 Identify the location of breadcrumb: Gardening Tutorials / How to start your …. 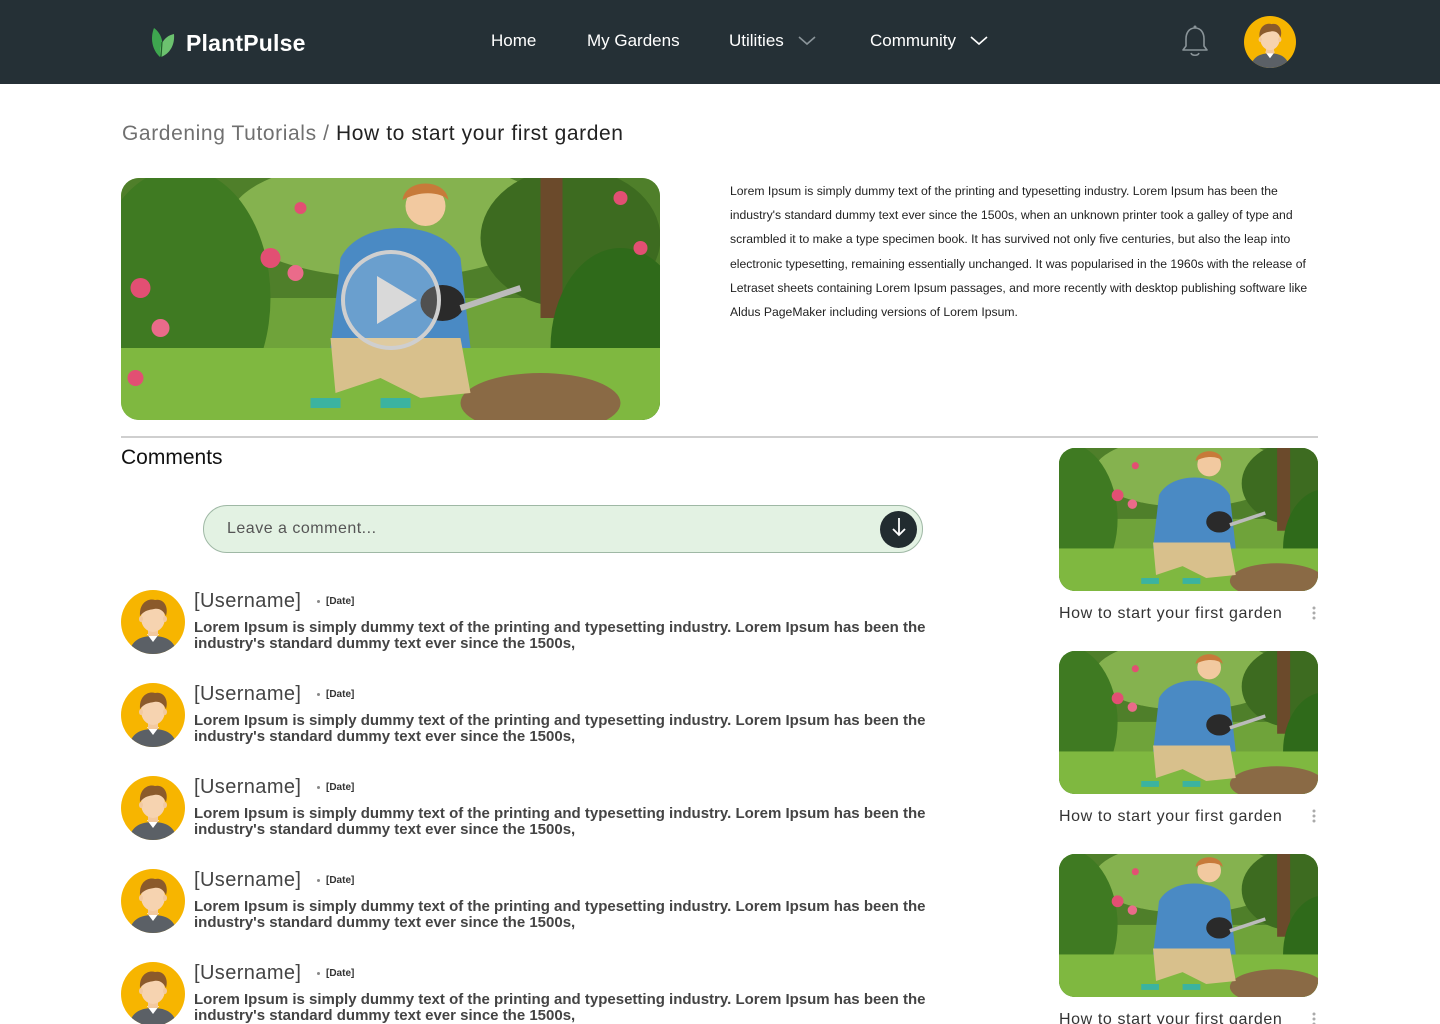
(373, 134).